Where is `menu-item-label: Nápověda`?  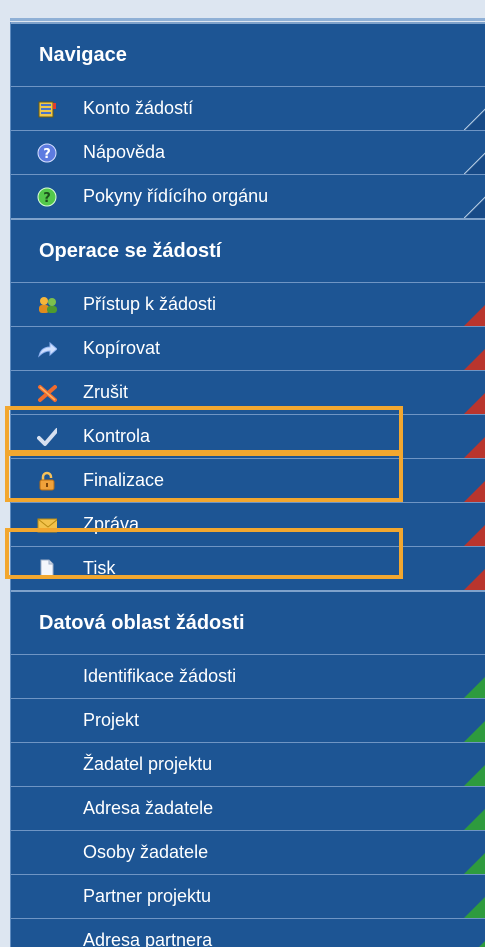 menu-item-label: Nápověda is located at coordinates (124, 152).